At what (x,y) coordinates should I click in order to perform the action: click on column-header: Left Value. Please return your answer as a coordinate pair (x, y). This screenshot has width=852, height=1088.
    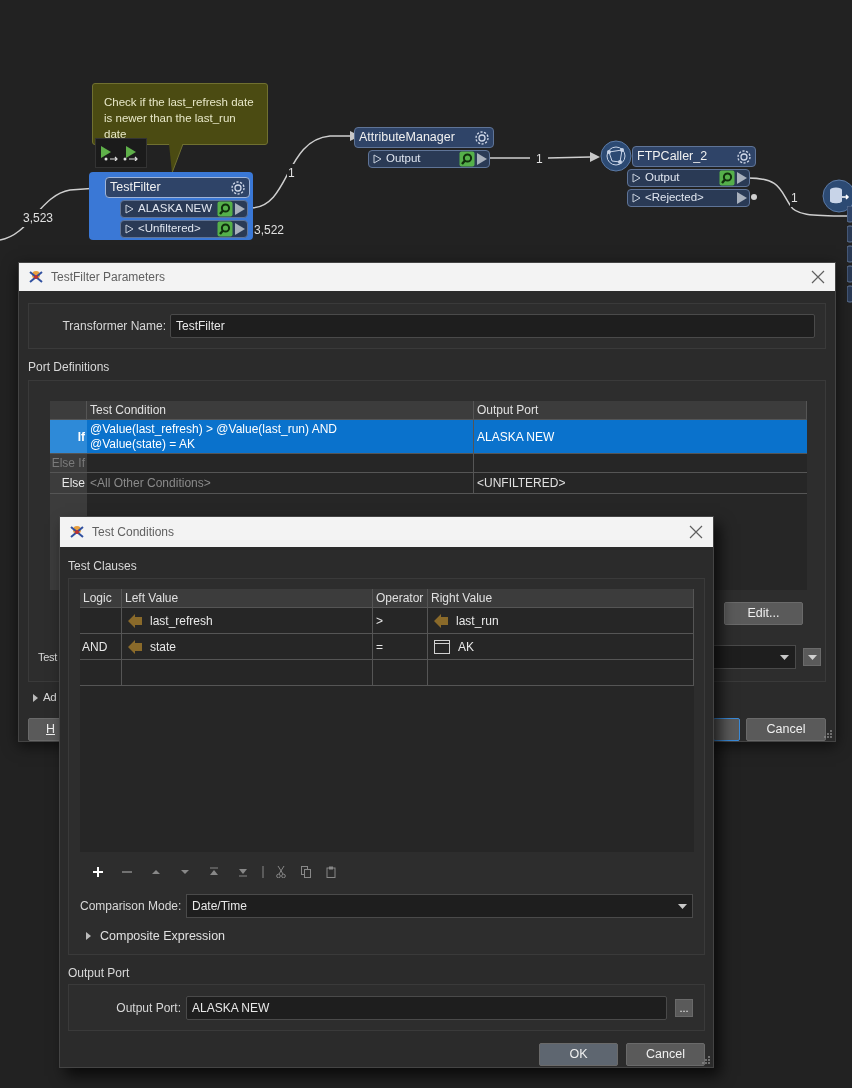
    Looking at the image, I should click on (247, 598).